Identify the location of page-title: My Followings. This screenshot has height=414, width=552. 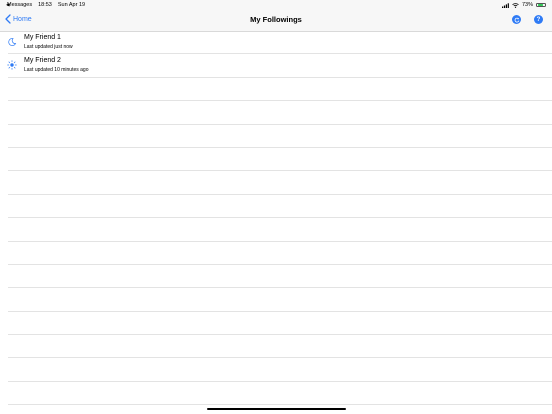
(276, 19).